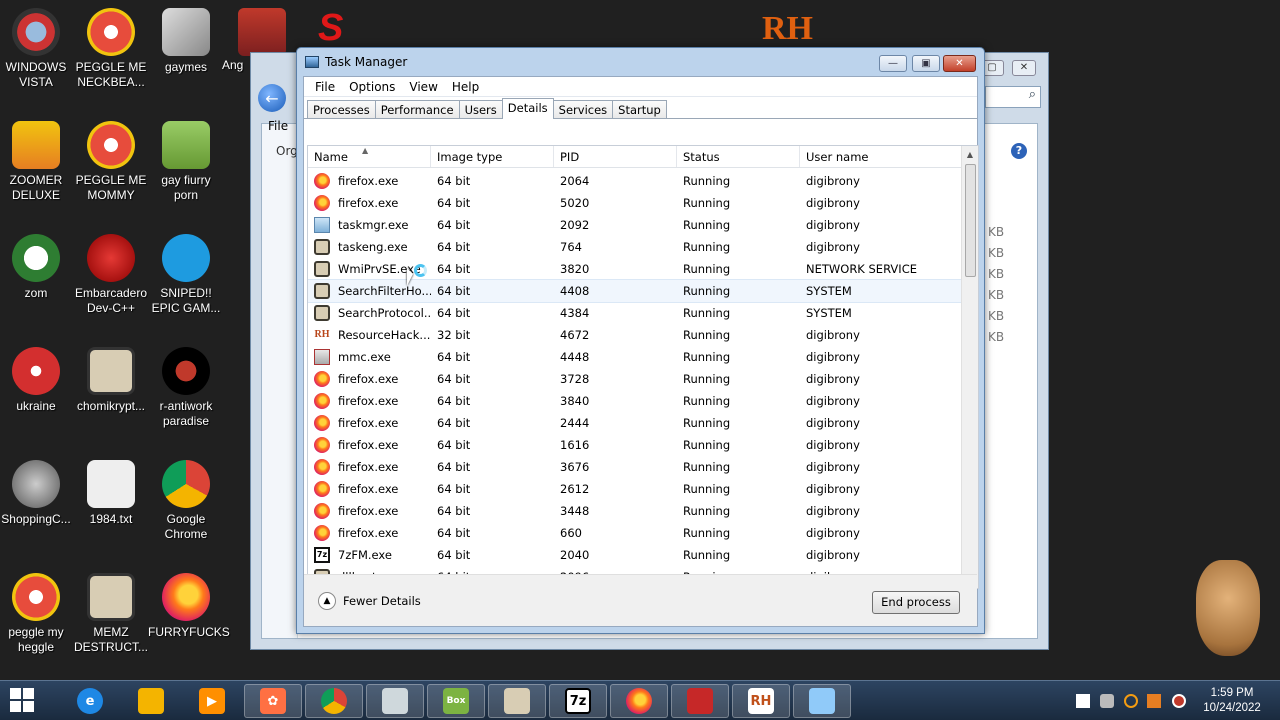 The image size is (1280, 720). What do you see at coordinates (90, 701) in the screenshot?
I see `taskbar-internet-explorer: e` at bounding box center [90, 701].